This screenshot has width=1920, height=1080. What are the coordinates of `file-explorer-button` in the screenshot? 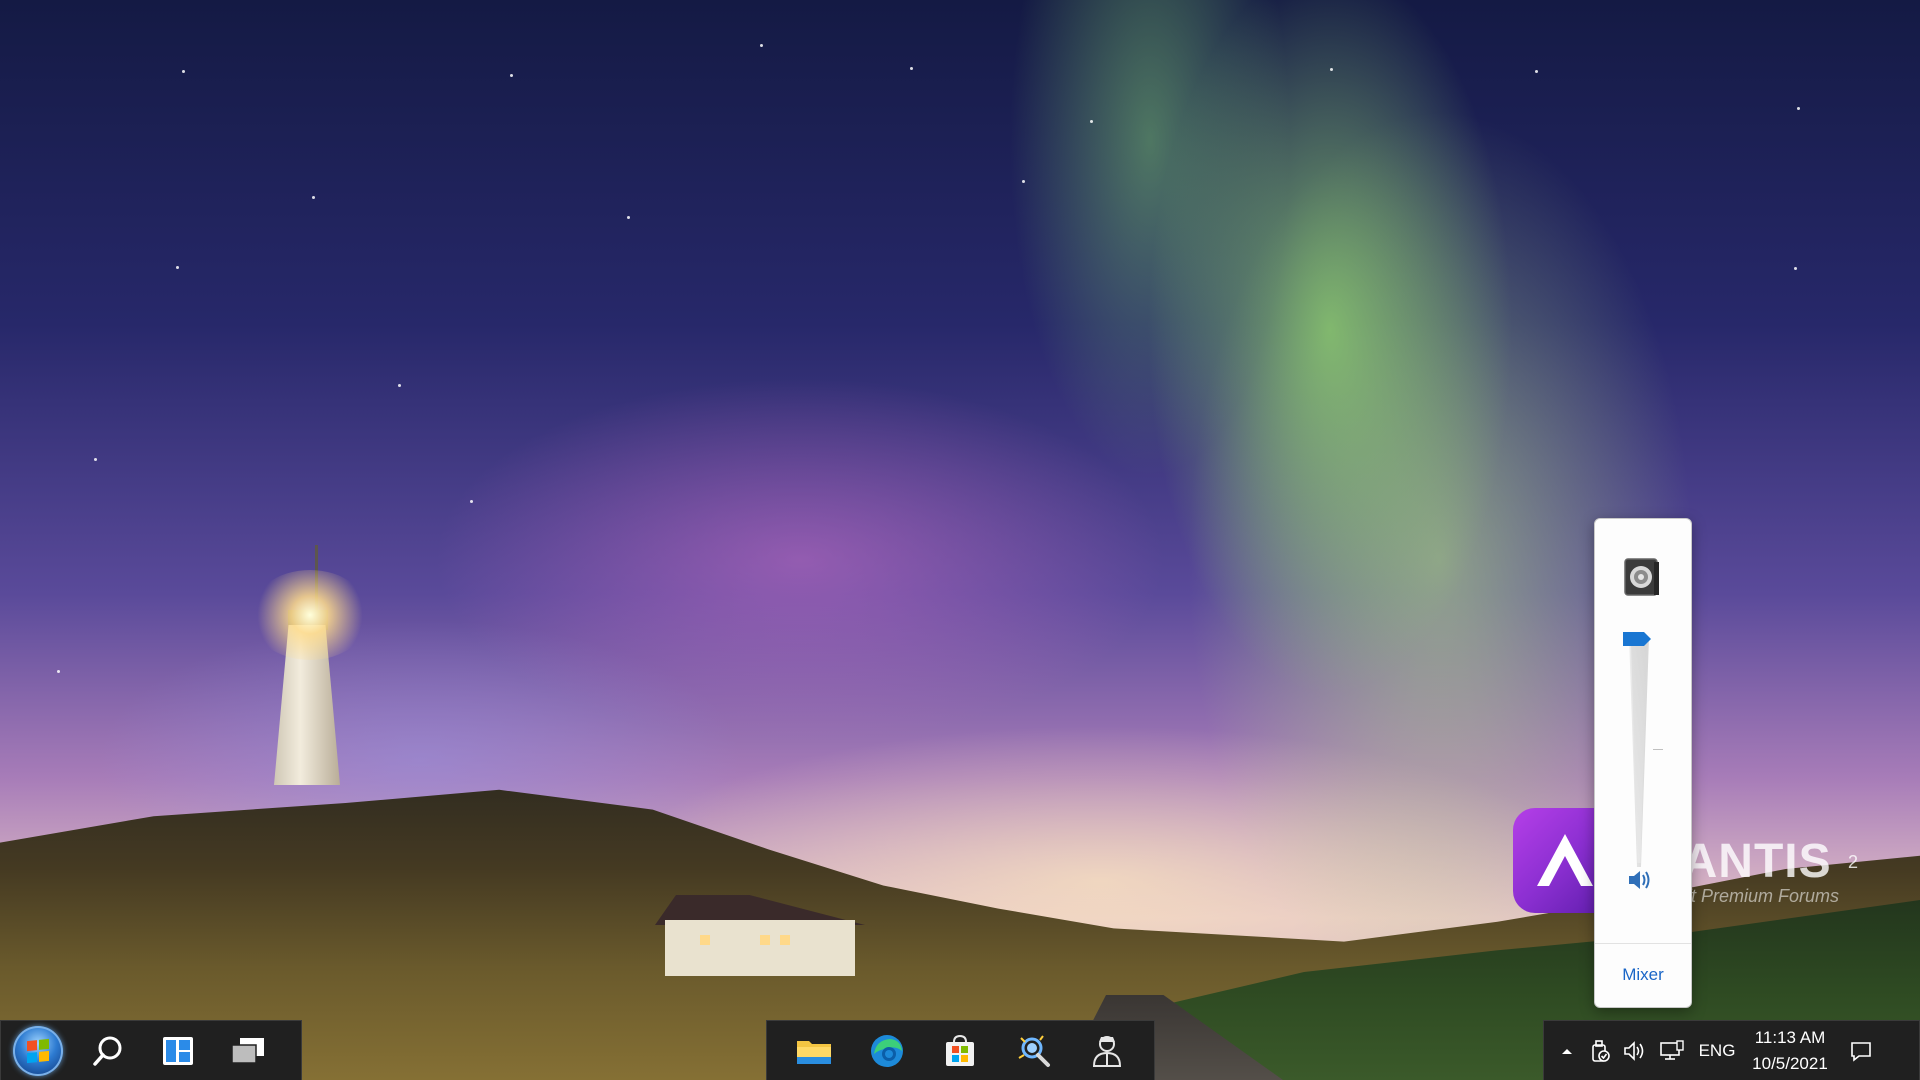 It's located at (814, 1051).